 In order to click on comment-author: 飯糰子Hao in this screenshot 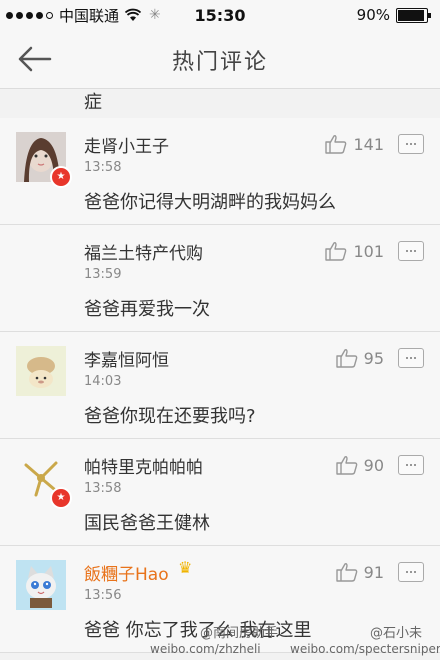, I will do `click(126, 572)`.